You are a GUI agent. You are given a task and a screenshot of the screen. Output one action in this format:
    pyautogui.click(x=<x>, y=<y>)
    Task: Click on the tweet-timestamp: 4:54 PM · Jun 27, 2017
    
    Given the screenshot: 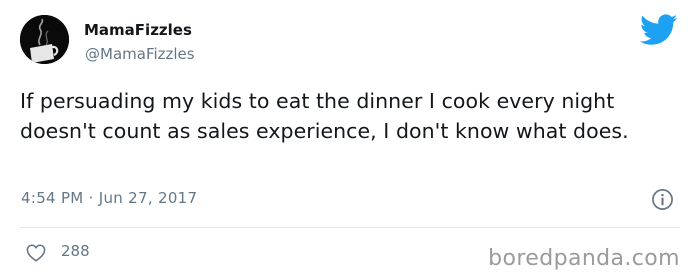 What is the action you would take?
    pyautogui.click(x=109, y=198)
    